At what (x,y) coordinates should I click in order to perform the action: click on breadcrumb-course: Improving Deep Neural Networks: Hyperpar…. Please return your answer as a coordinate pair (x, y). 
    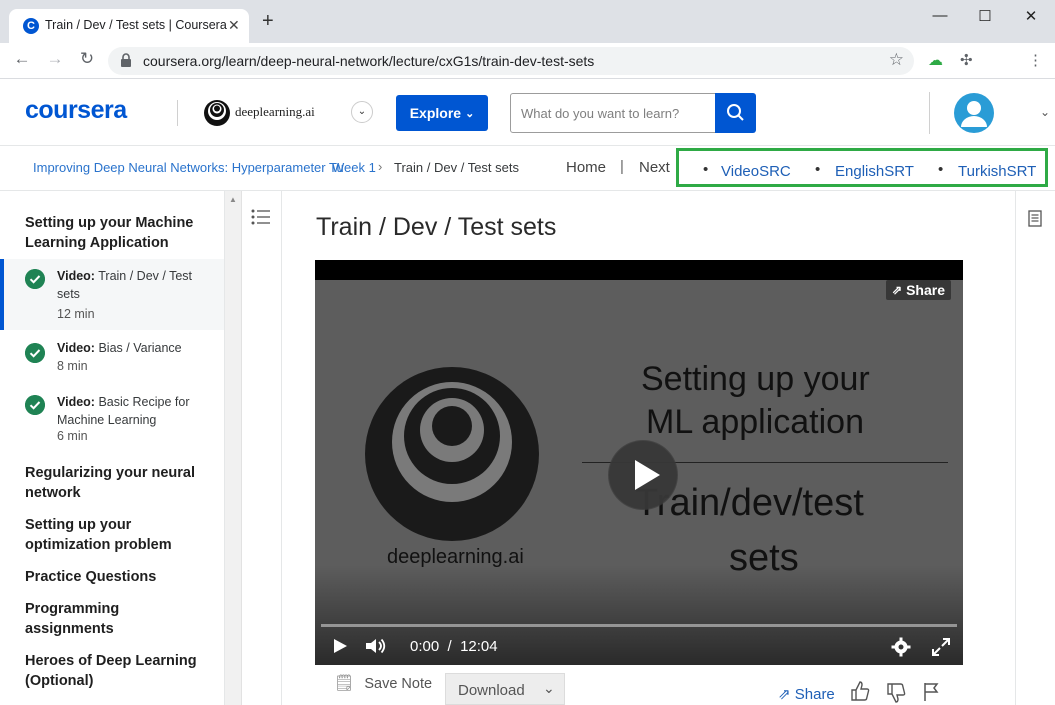
    Looking at the image, I should click on (188, 167).